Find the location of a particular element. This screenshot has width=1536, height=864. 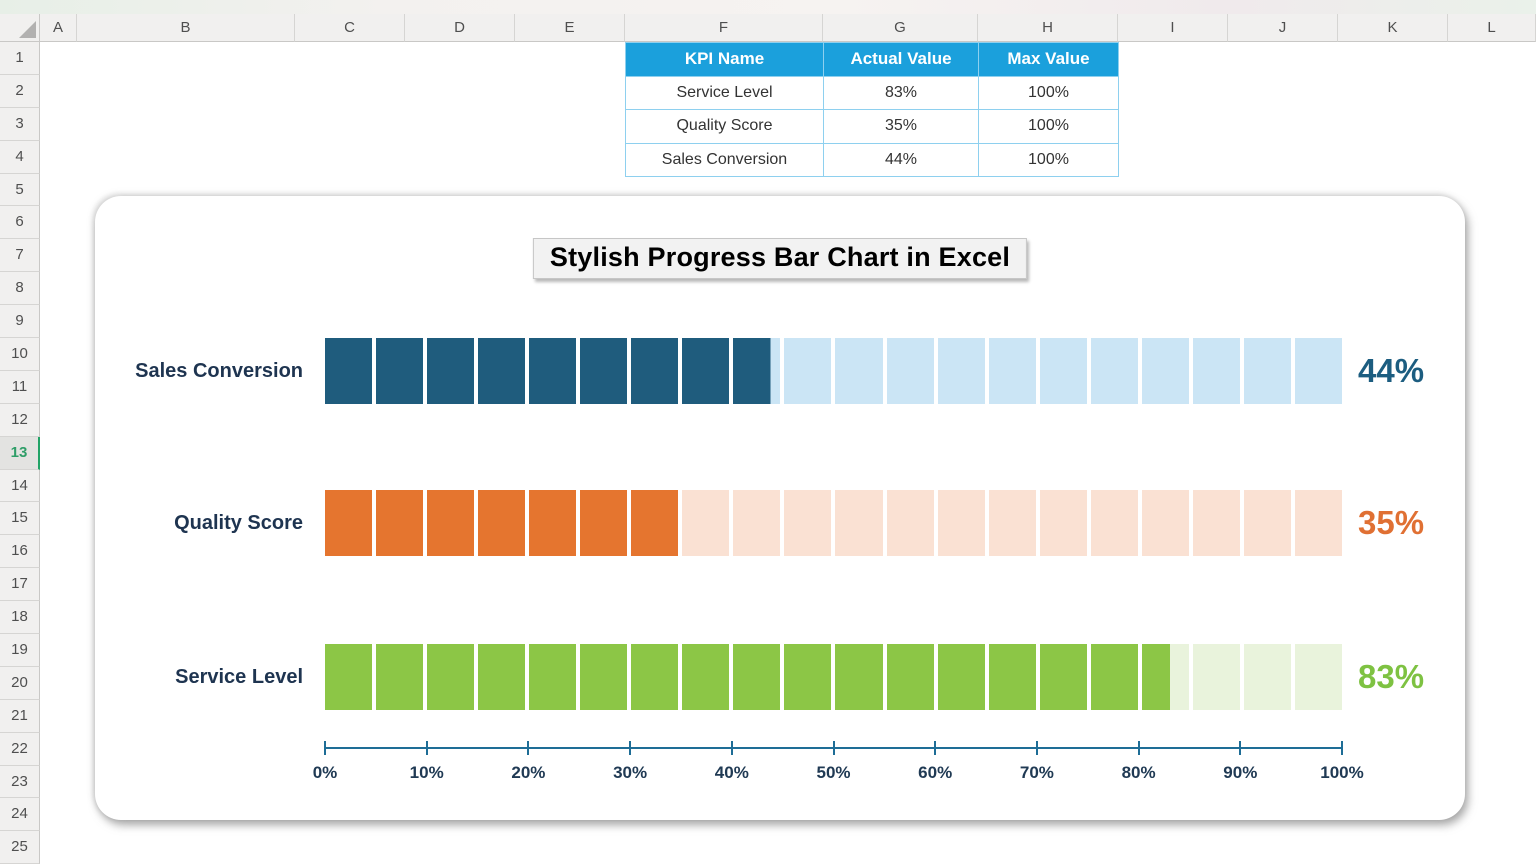

column-header-A: A is located at coordinates (58, 28).